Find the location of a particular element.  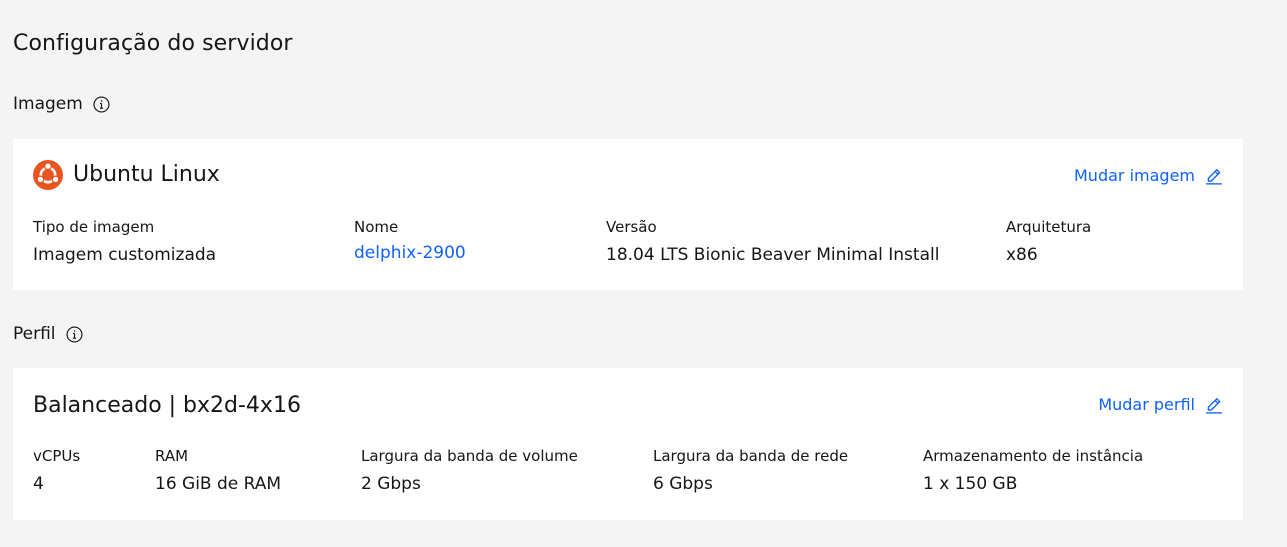

image-section-title: Imagem is located at coordinates (48, 104).